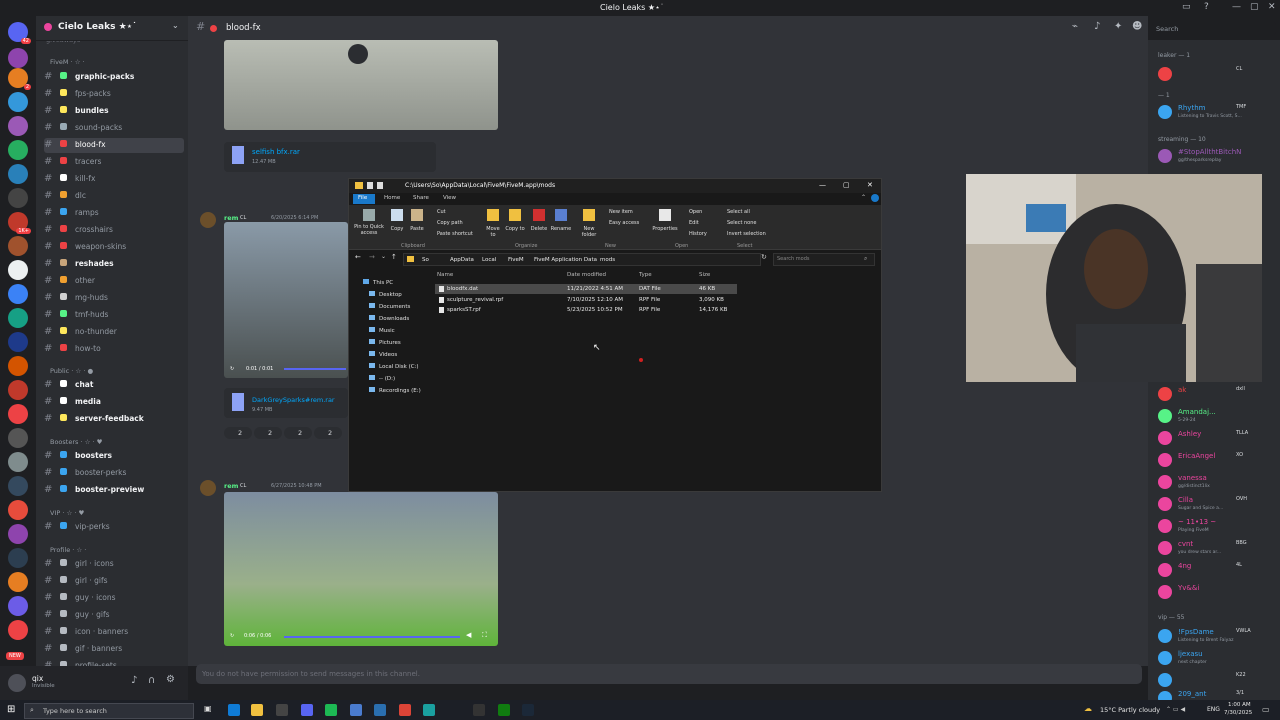  What do you see at coordinates (382, 378) in the screenshot?
I see `nav-item: -- (D:)` at bounding box center [382, 378].